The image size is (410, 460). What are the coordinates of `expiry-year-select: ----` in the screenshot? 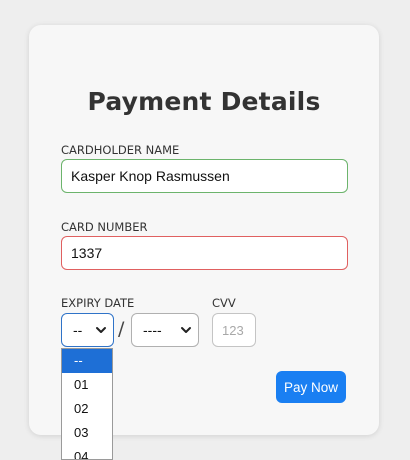 It's located at (165, 330).